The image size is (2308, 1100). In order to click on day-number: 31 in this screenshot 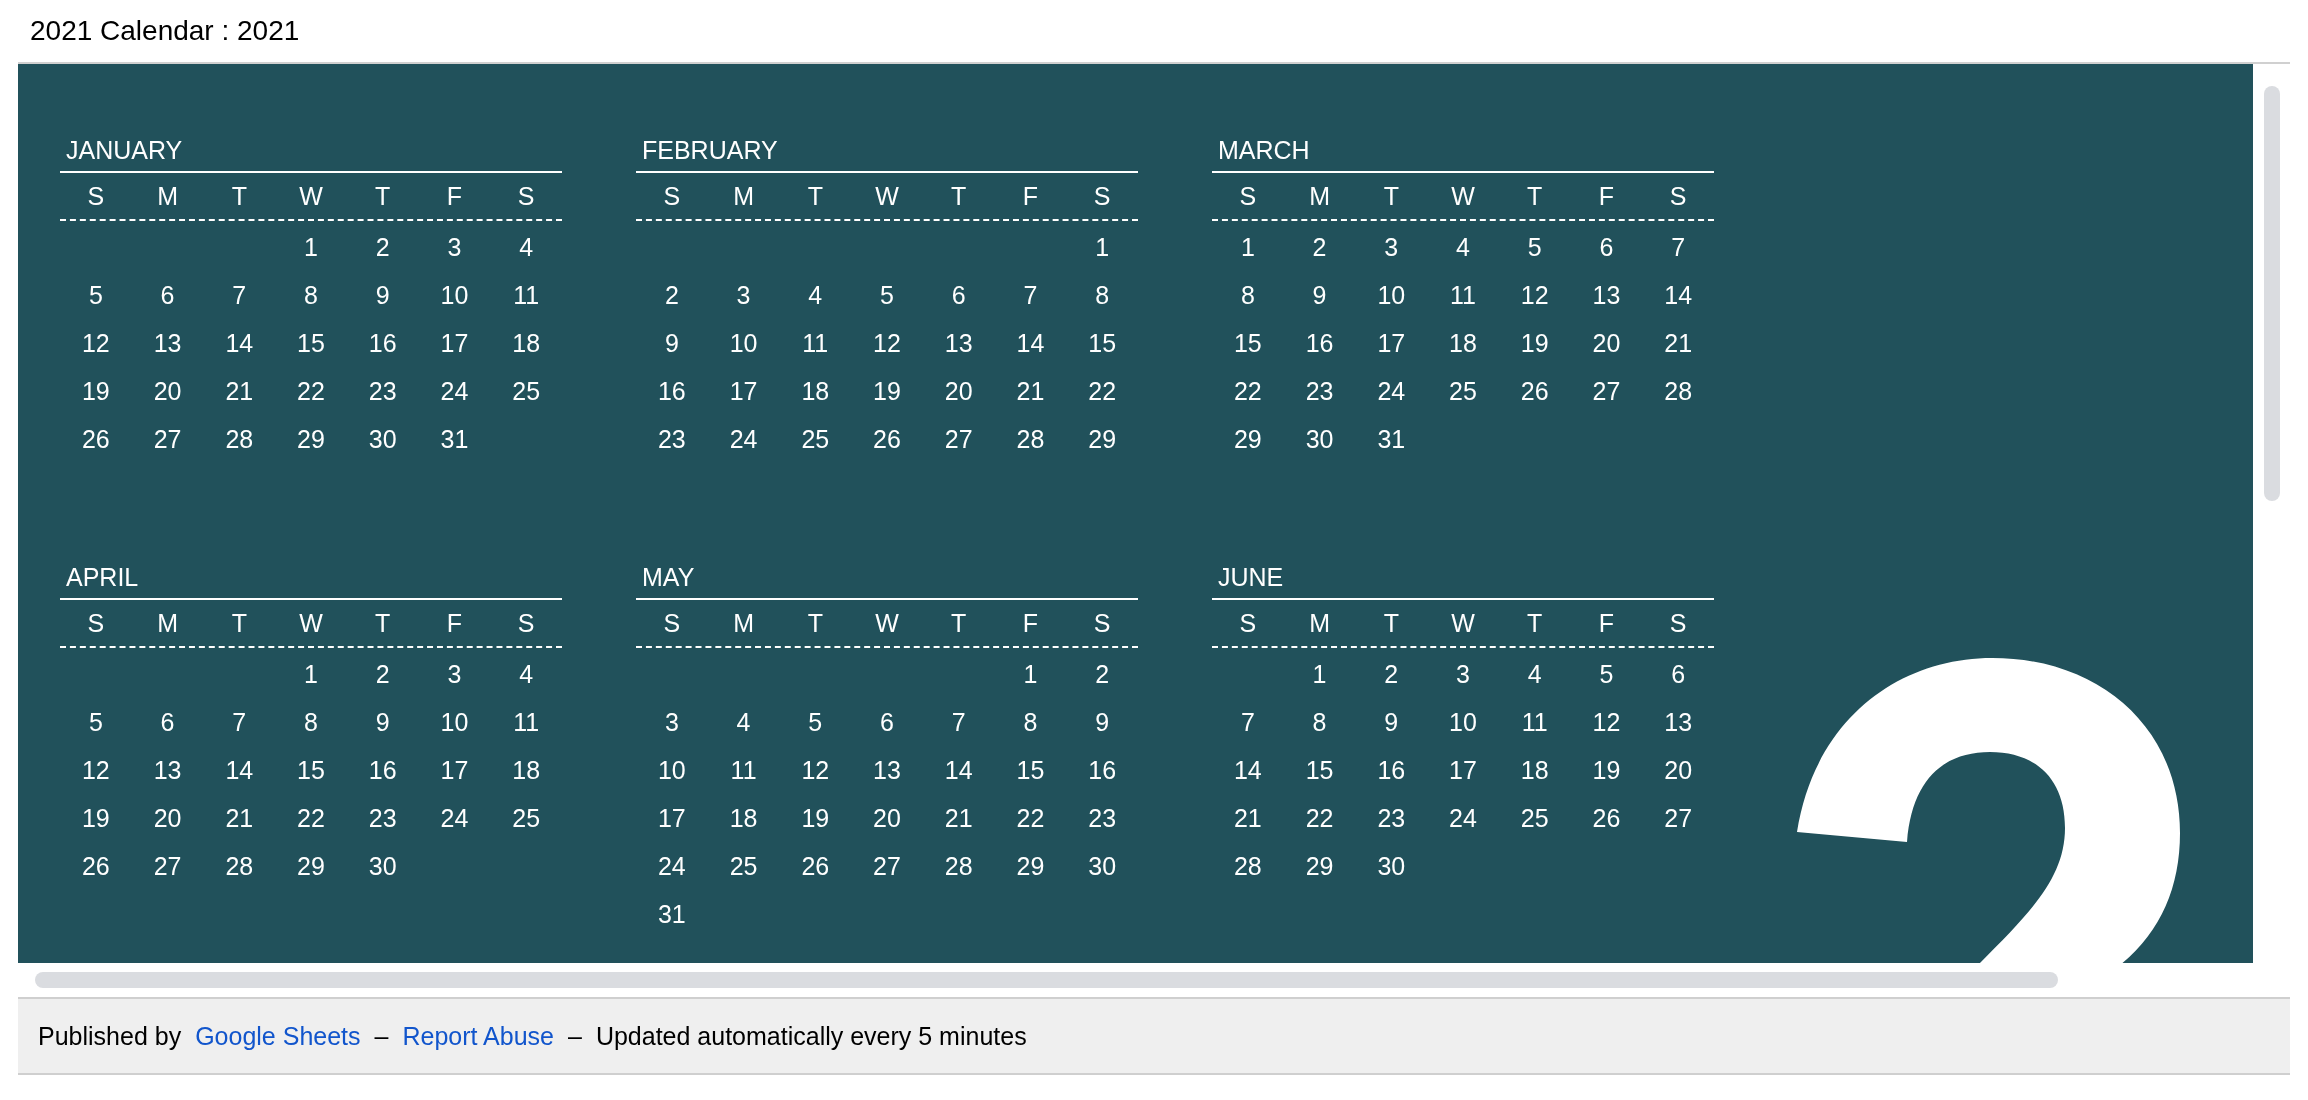, I will do `click(671, 914)`.